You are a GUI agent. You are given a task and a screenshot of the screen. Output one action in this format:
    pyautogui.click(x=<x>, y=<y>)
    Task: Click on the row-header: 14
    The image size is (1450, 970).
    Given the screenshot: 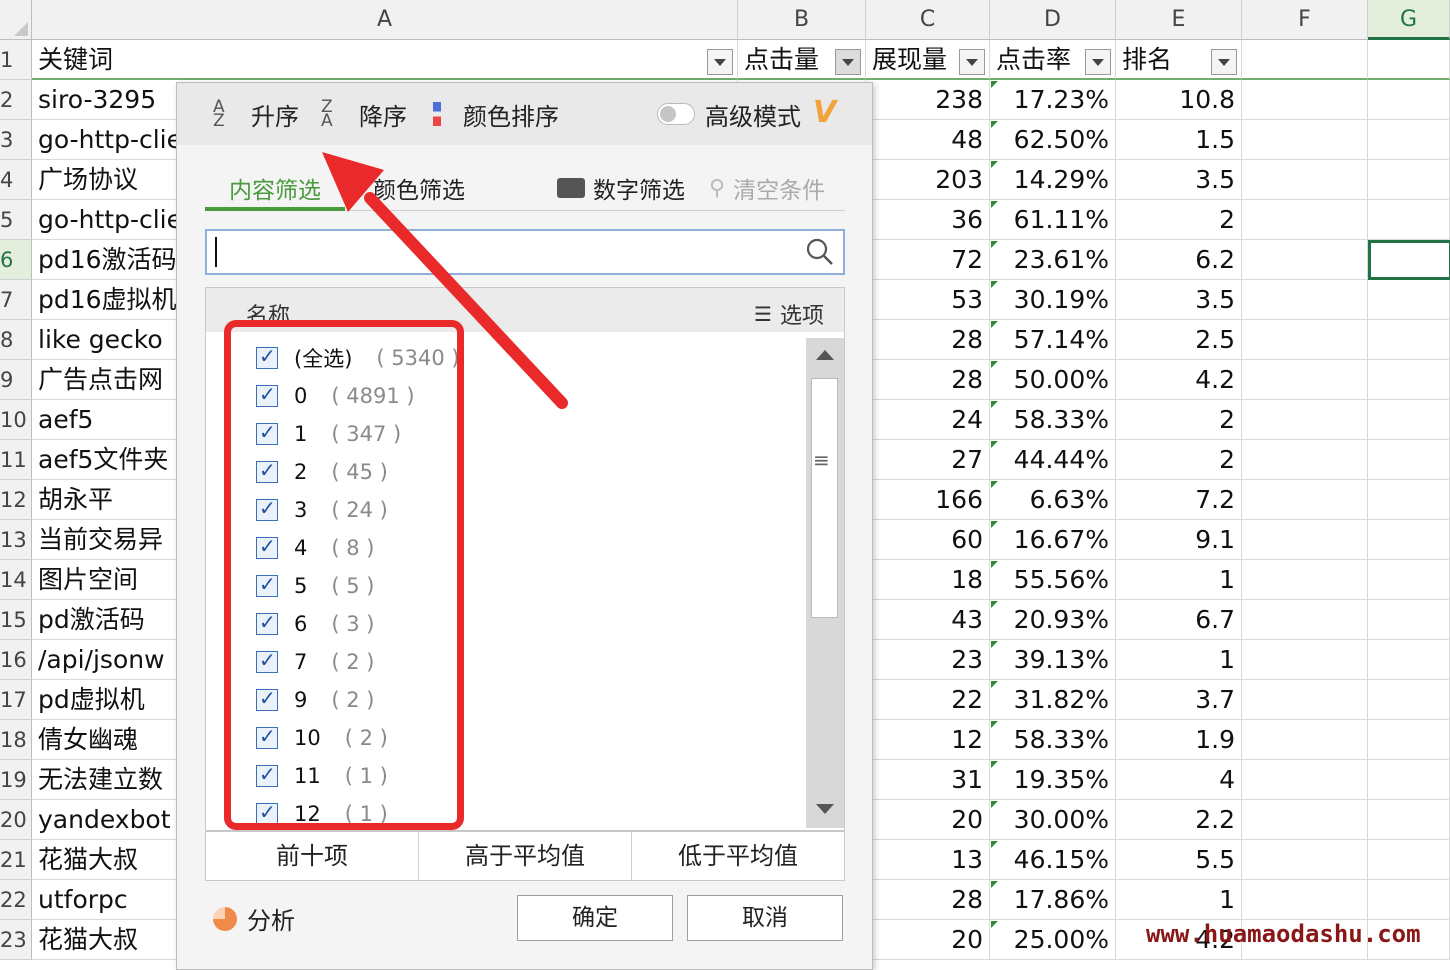 What is the action you would take?
    pyautogui.click(x=16, y=580)
    